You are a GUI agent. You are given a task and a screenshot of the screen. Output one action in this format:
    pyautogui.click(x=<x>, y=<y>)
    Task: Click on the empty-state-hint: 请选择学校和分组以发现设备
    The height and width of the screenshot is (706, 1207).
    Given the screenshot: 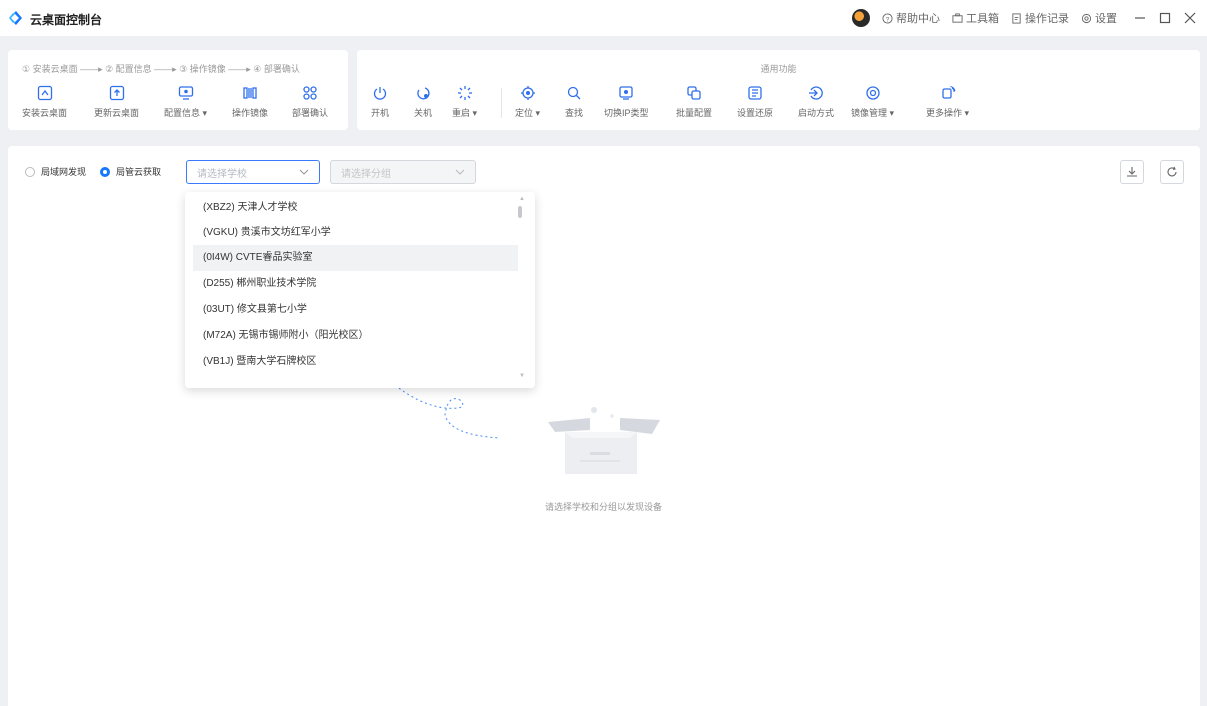 What is the action you would take?
    pyautogui.click(x=603, y=507)
    